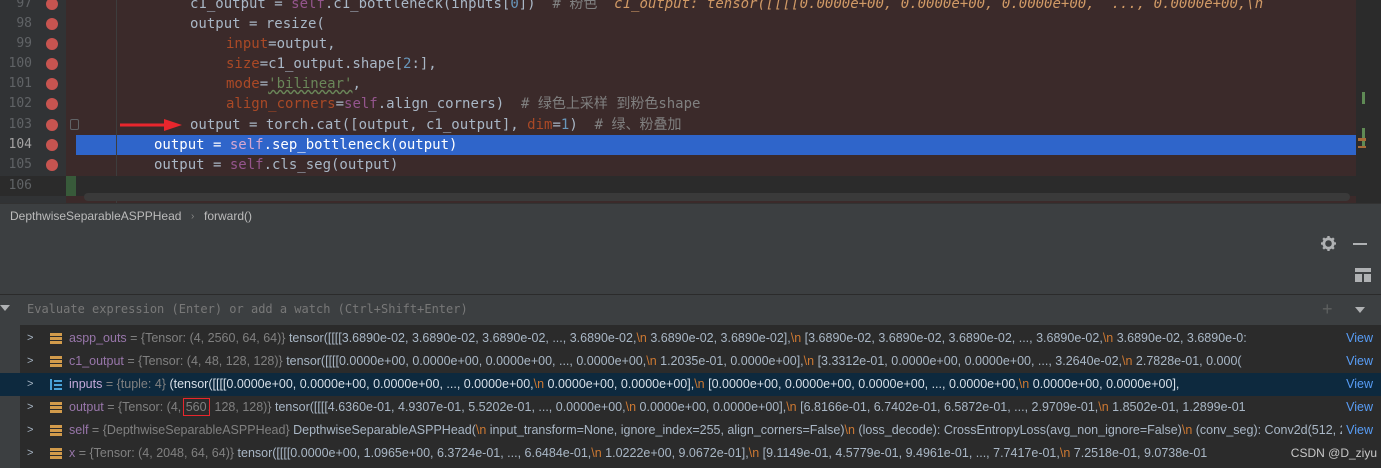 The width and height of the screenshot is (1381, 468). What do you see at coordinates (95, 216) in the screenshot?
I see `breadcrumb-class: DepthwiseSeparableASPPHead` at bounding box center [95, 216].